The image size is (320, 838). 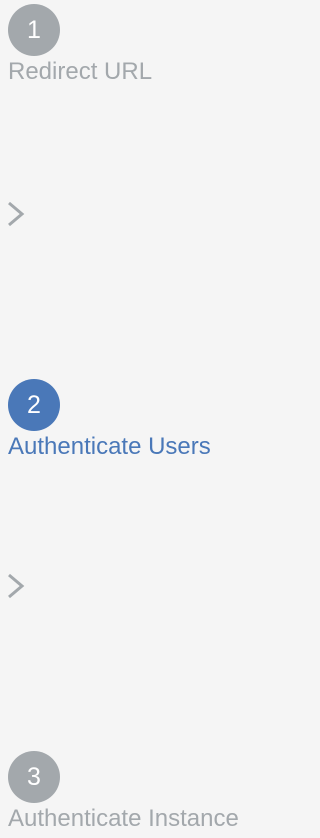 I want to click on step-number-badge: 2, so click(x=34, y=405).